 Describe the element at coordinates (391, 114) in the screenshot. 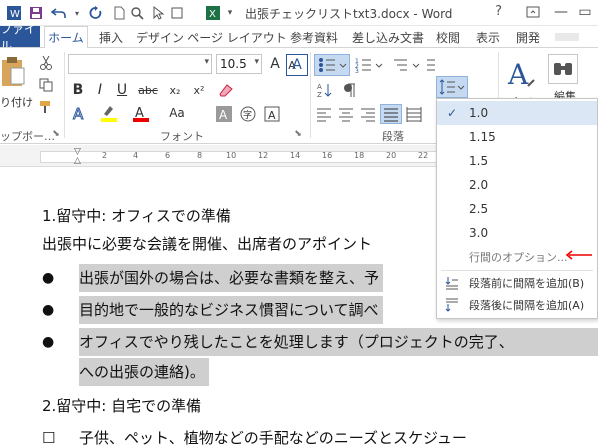

I see `justify-icon` at that location.